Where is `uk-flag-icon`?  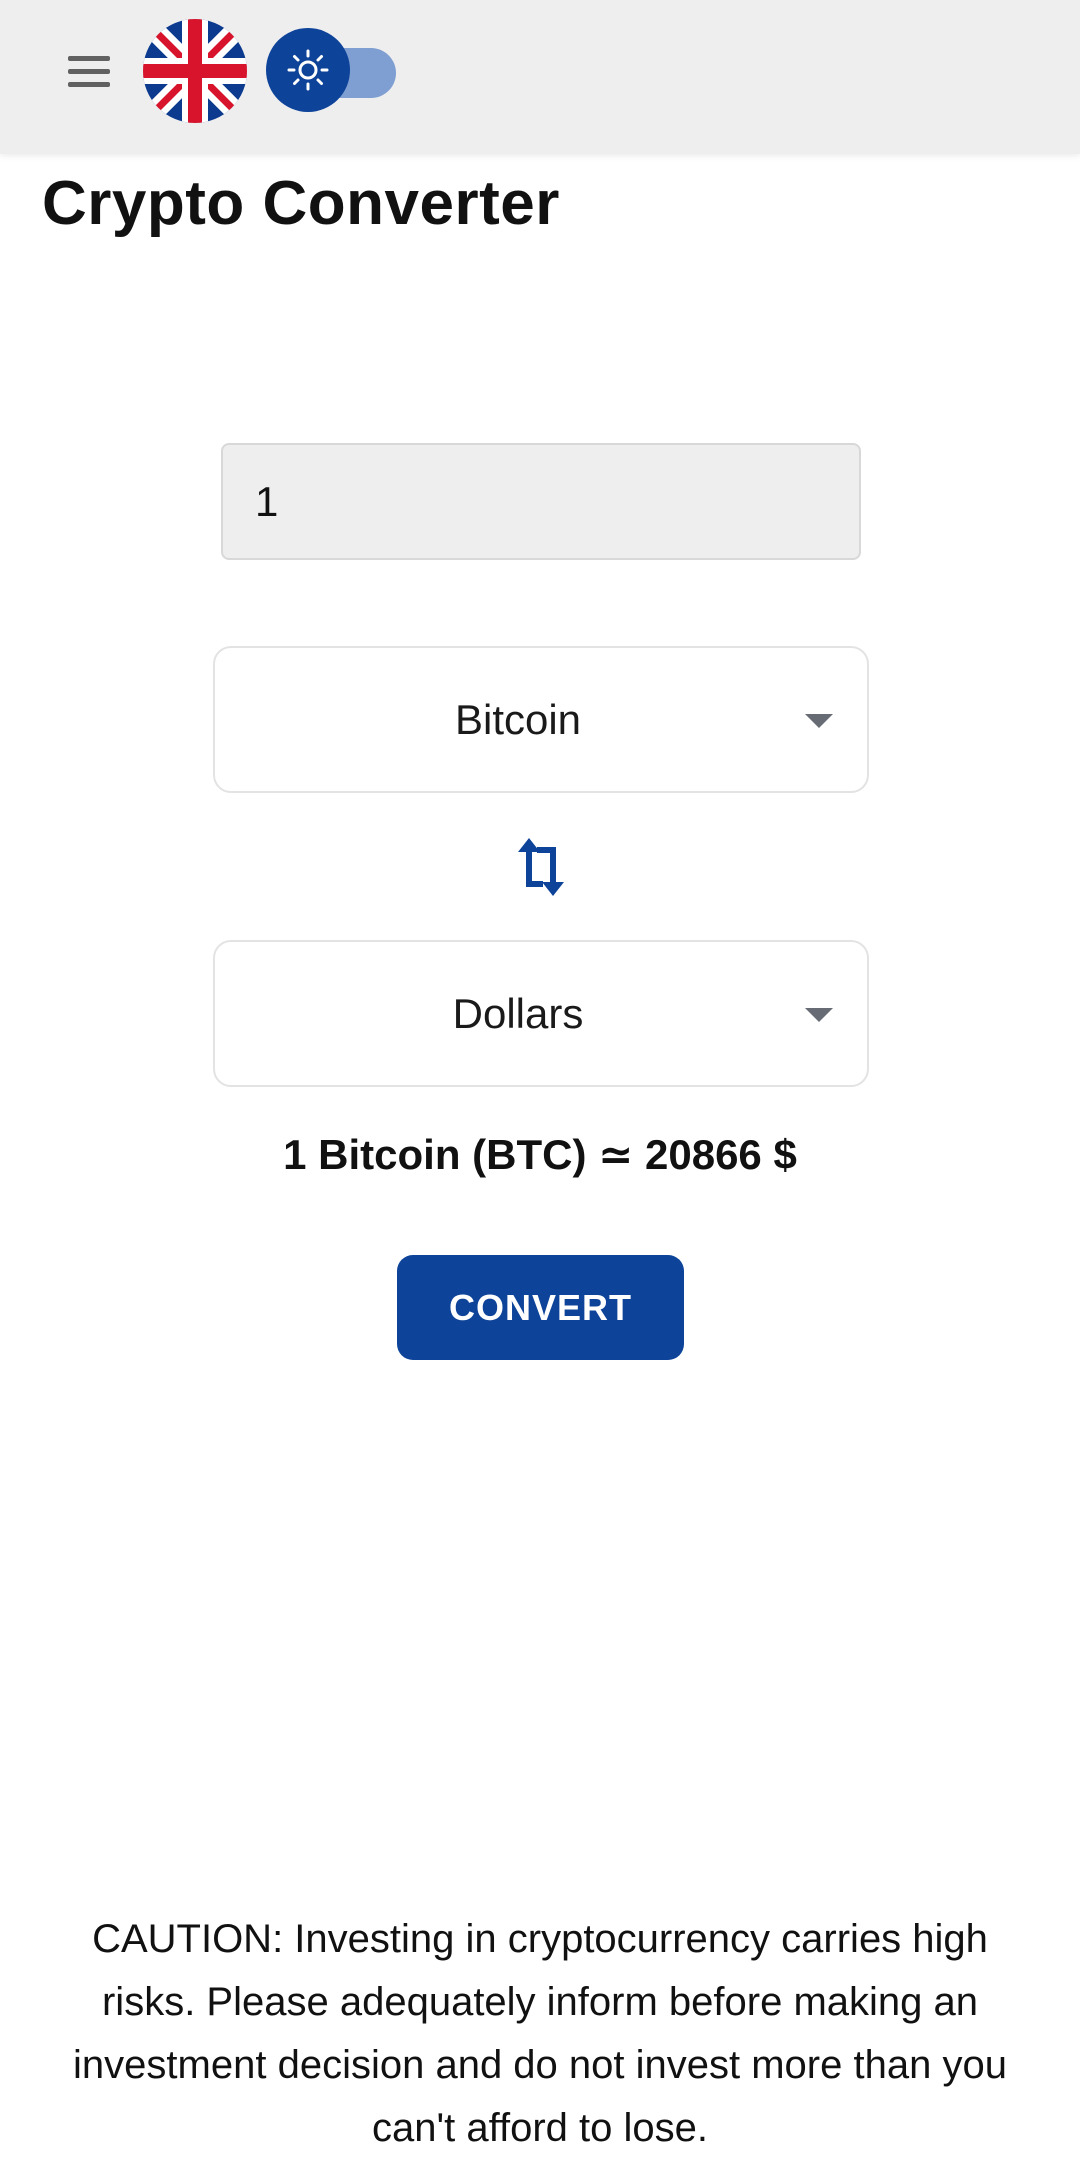 uk-flag-icon is located at coordinates (195, 71).